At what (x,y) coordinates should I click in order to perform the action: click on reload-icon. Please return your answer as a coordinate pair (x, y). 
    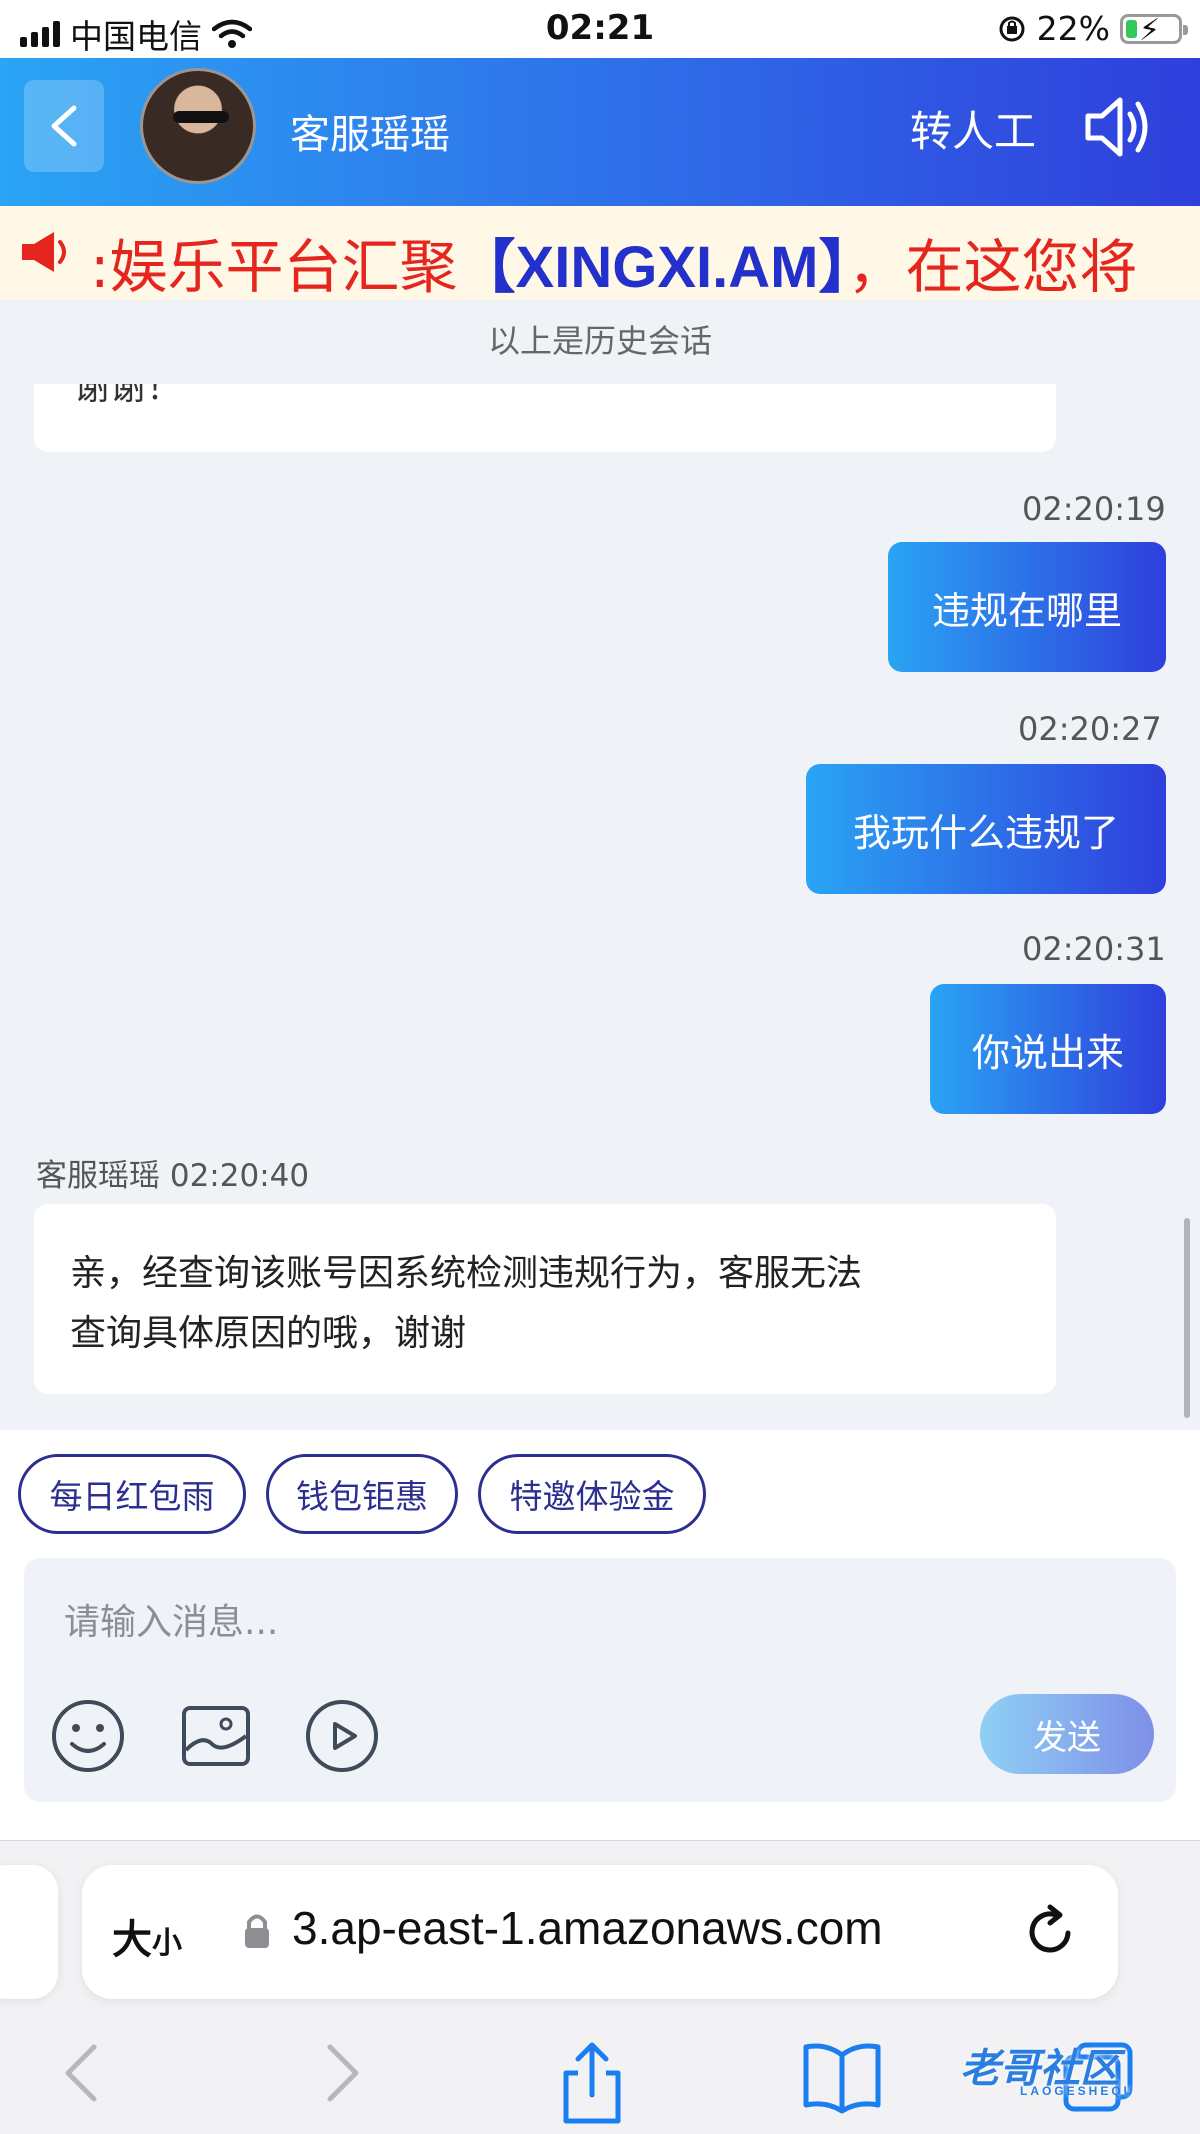
    Looking at the image, I should click on (1050, 1931).